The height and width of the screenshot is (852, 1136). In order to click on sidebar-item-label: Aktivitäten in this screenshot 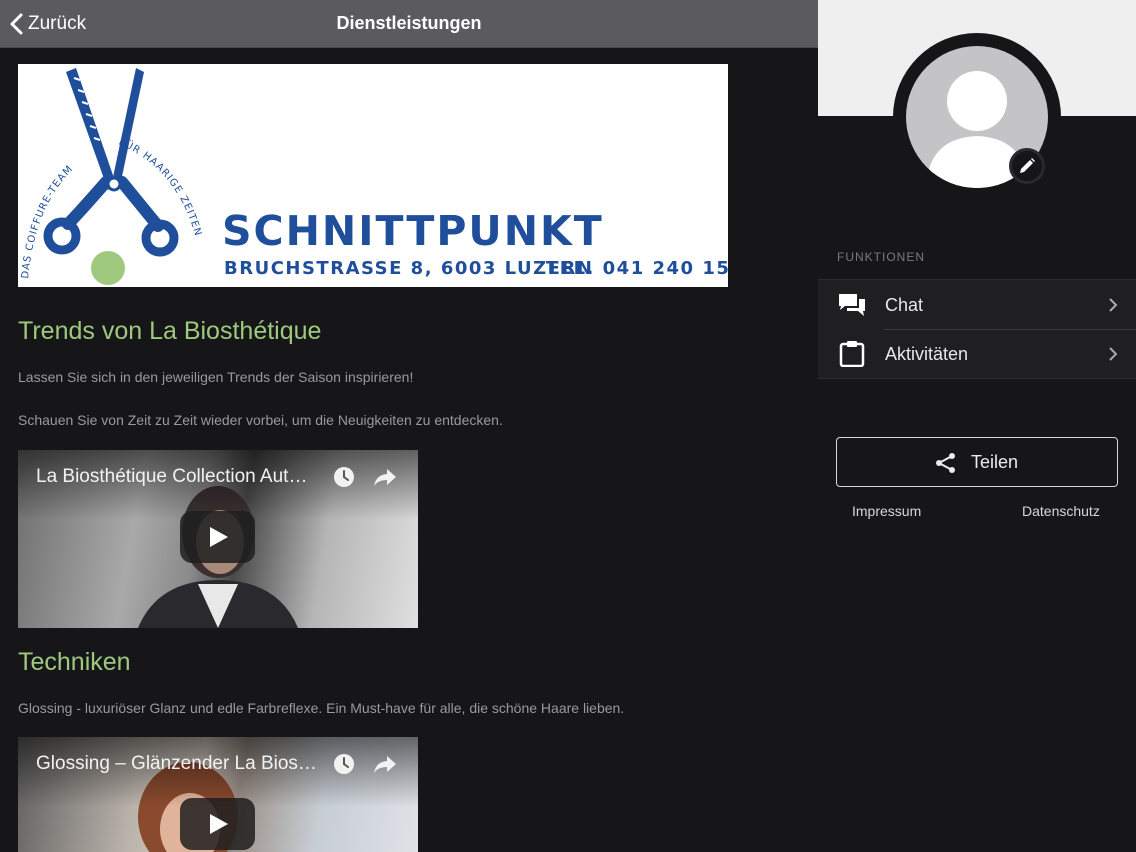, I will do `click(927, 354)`.